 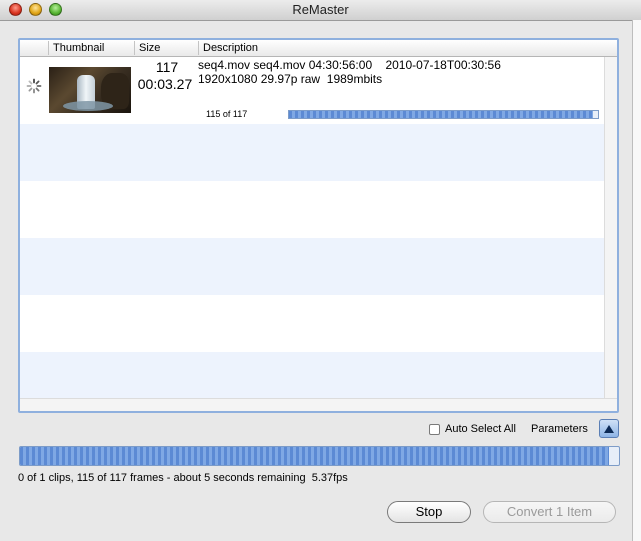 I want to click on clip-frame-count: 117, so click(x=167, y=67).